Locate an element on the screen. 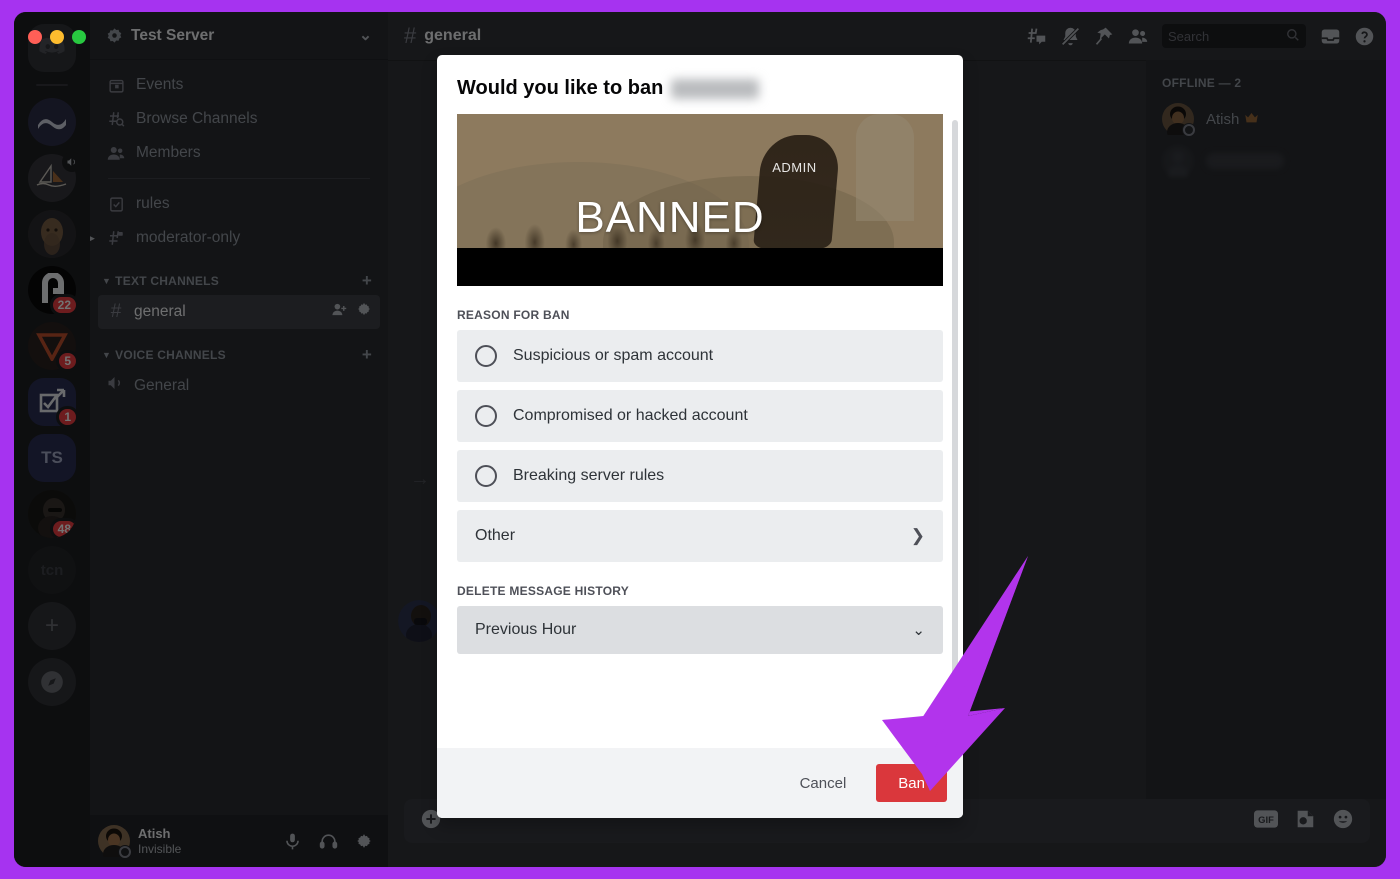 The height and width of the screenshot is (879, 1400). modal-title: Would you like to ban is located at coordinates (700, 84).